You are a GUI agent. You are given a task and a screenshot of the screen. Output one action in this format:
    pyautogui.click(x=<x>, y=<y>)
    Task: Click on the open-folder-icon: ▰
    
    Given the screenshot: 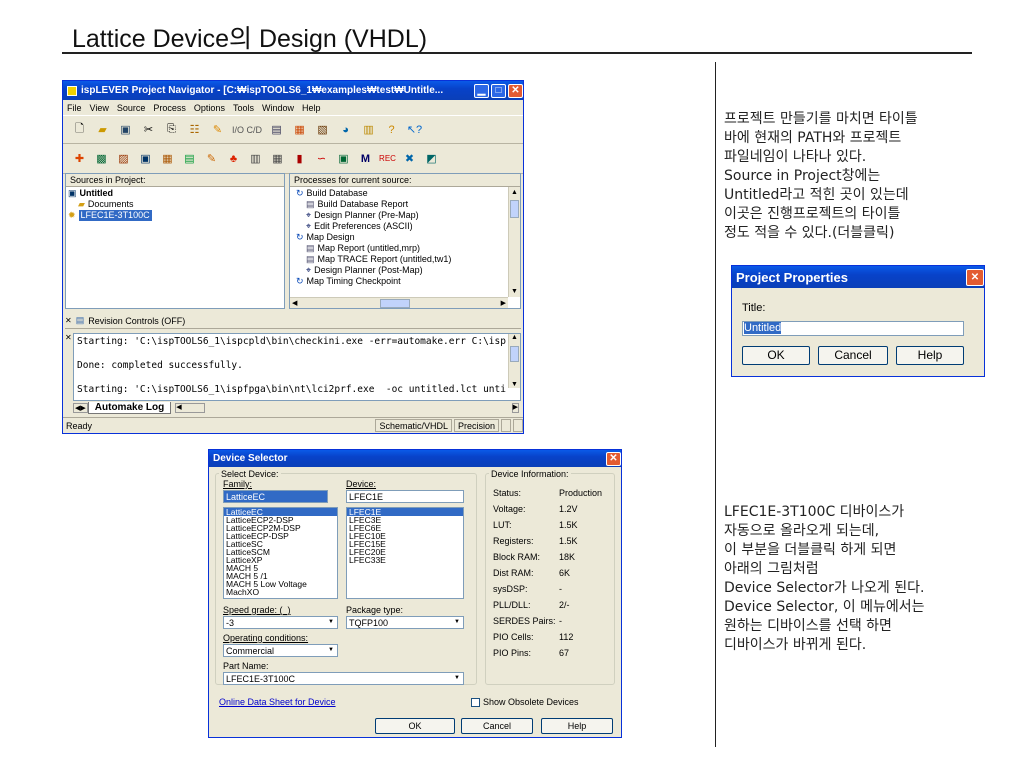 What is the action you would take?
    pyautogui.click(x=102, y=129)
    